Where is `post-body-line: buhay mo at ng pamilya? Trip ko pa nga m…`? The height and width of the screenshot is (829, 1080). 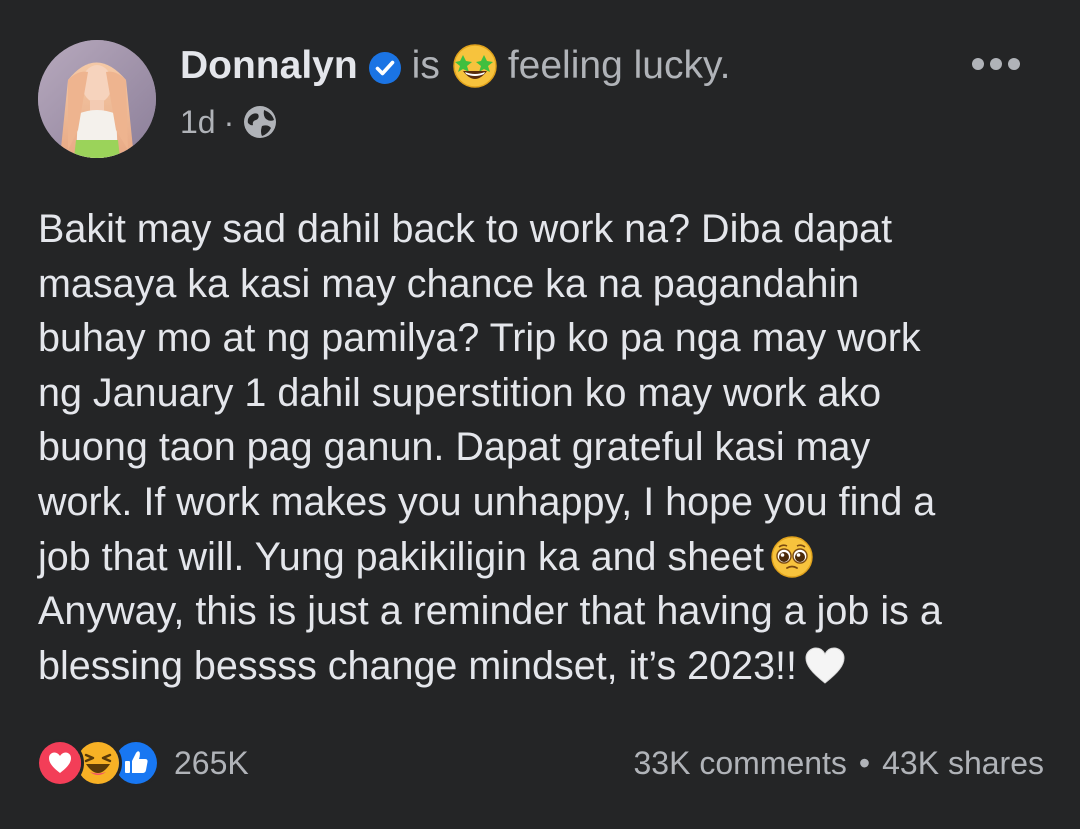 post-body-line: buhay mo at ng pamilya? Trip ko pa nga m… is located at coordinates (479, 338).